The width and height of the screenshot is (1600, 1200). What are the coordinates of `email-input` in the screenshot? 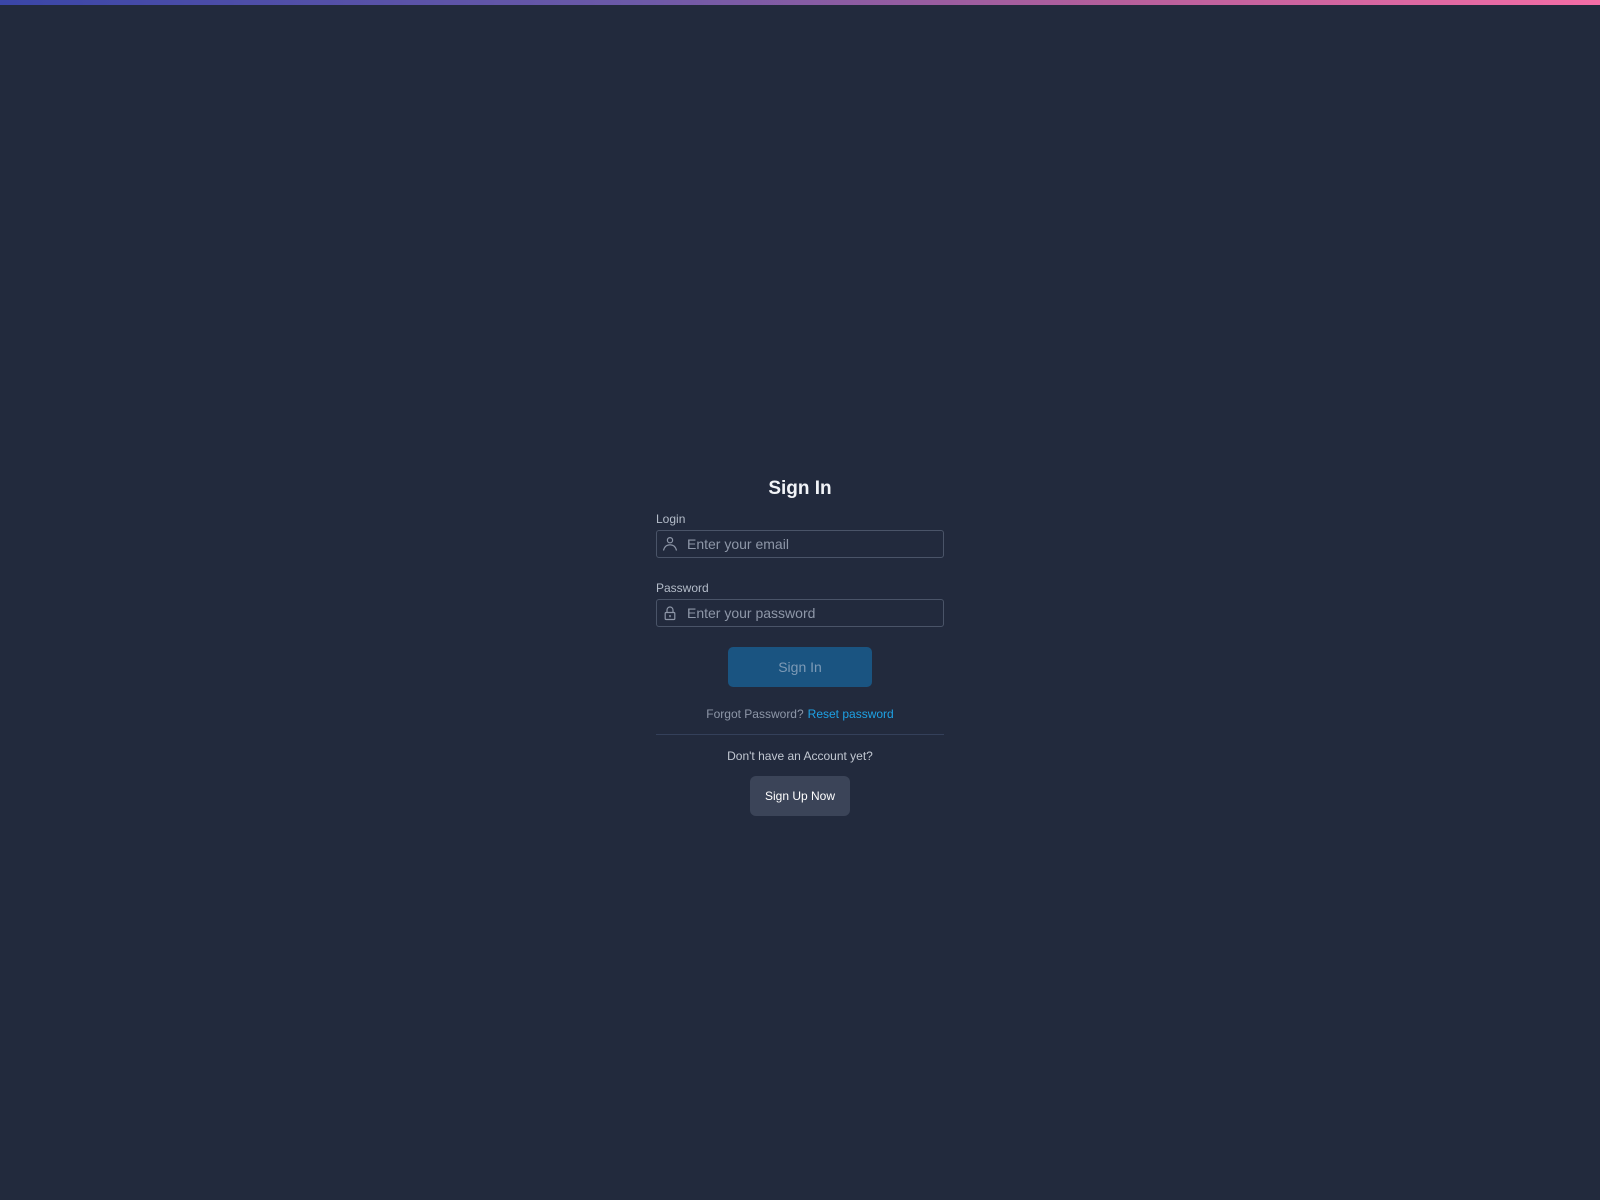 It's located at (812, 544).